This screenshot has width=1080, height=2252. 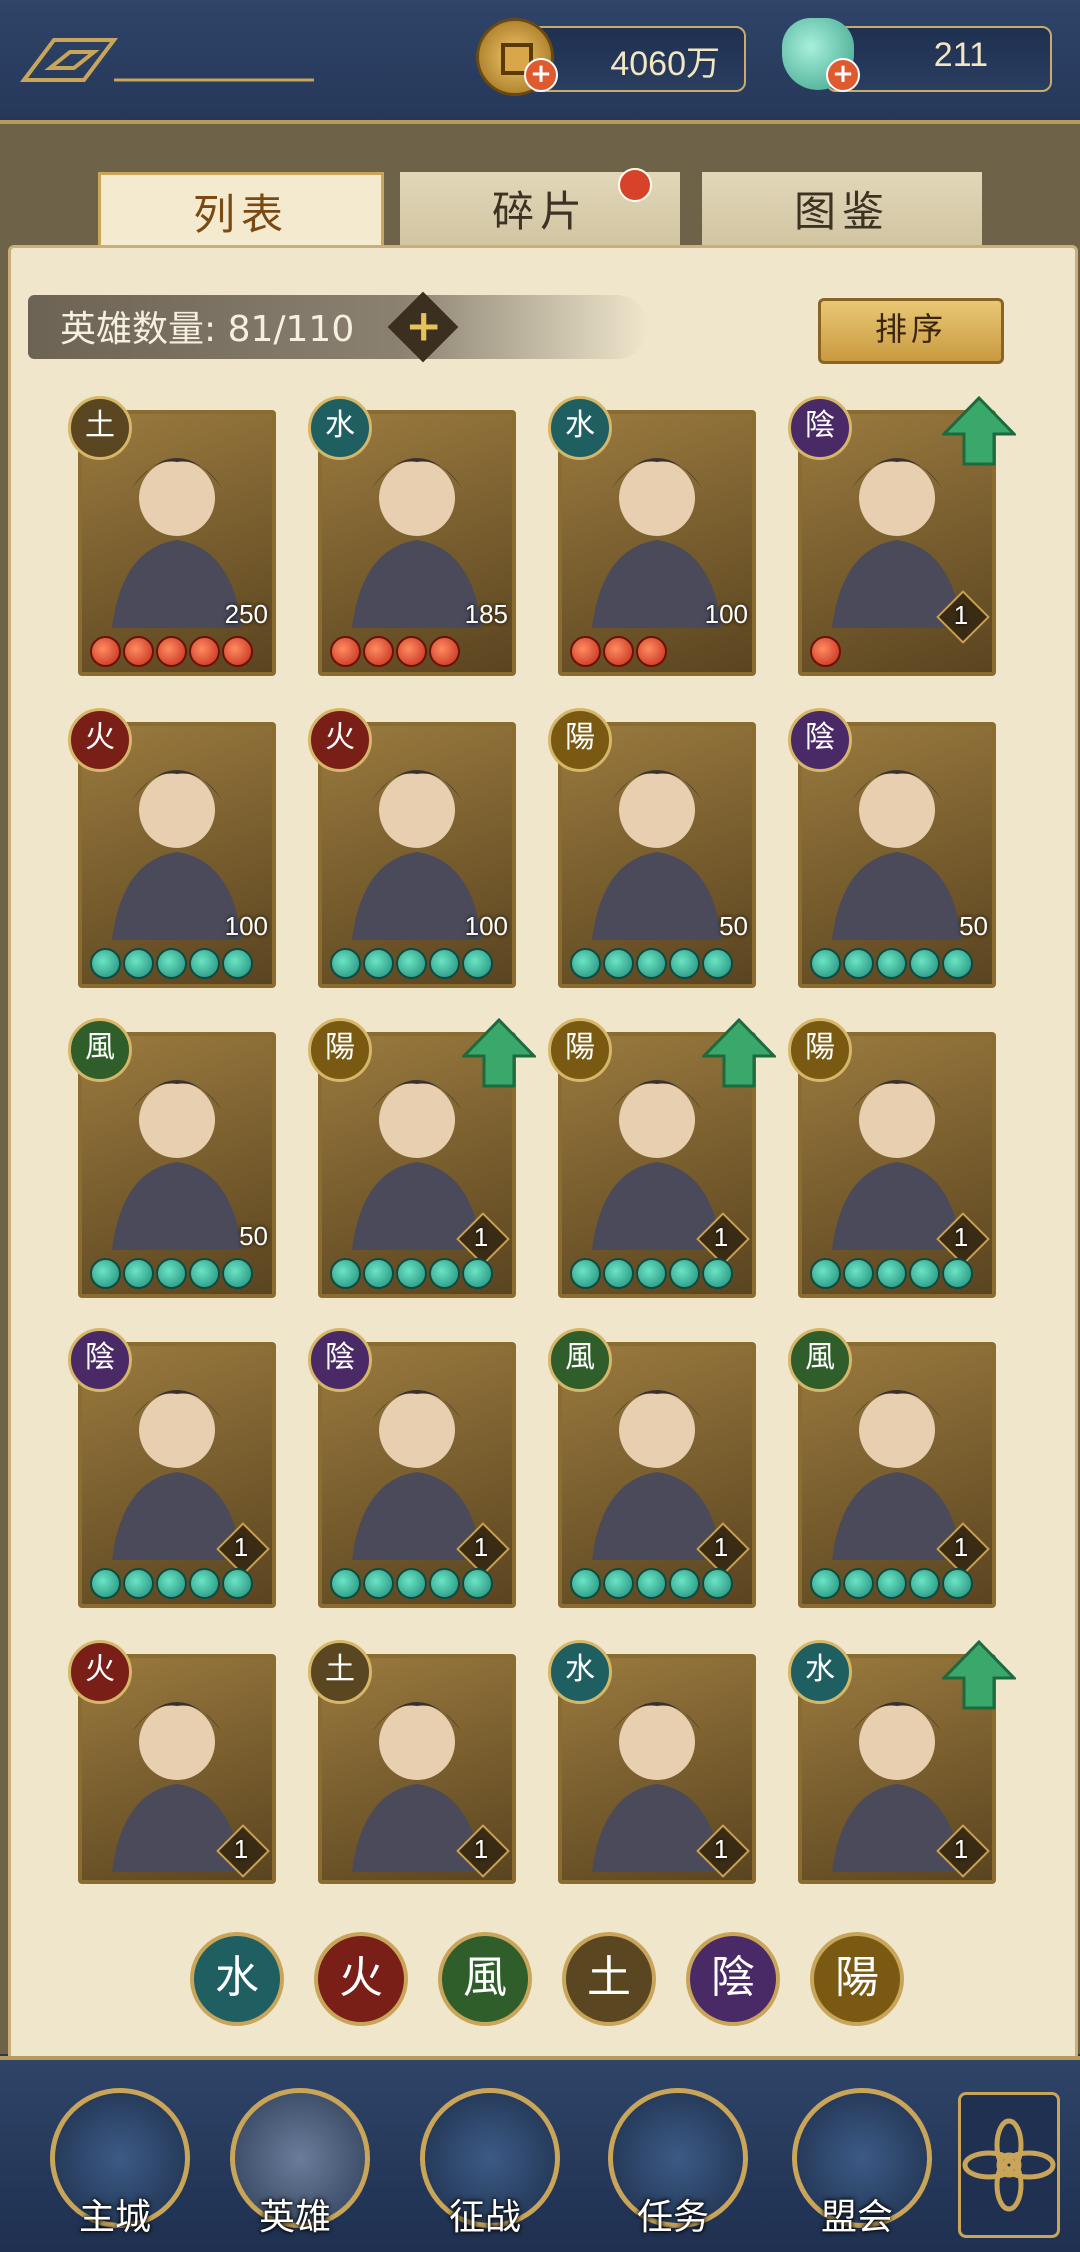 I want to click on filter-element-button: 火, so click(x=361, y=1979).